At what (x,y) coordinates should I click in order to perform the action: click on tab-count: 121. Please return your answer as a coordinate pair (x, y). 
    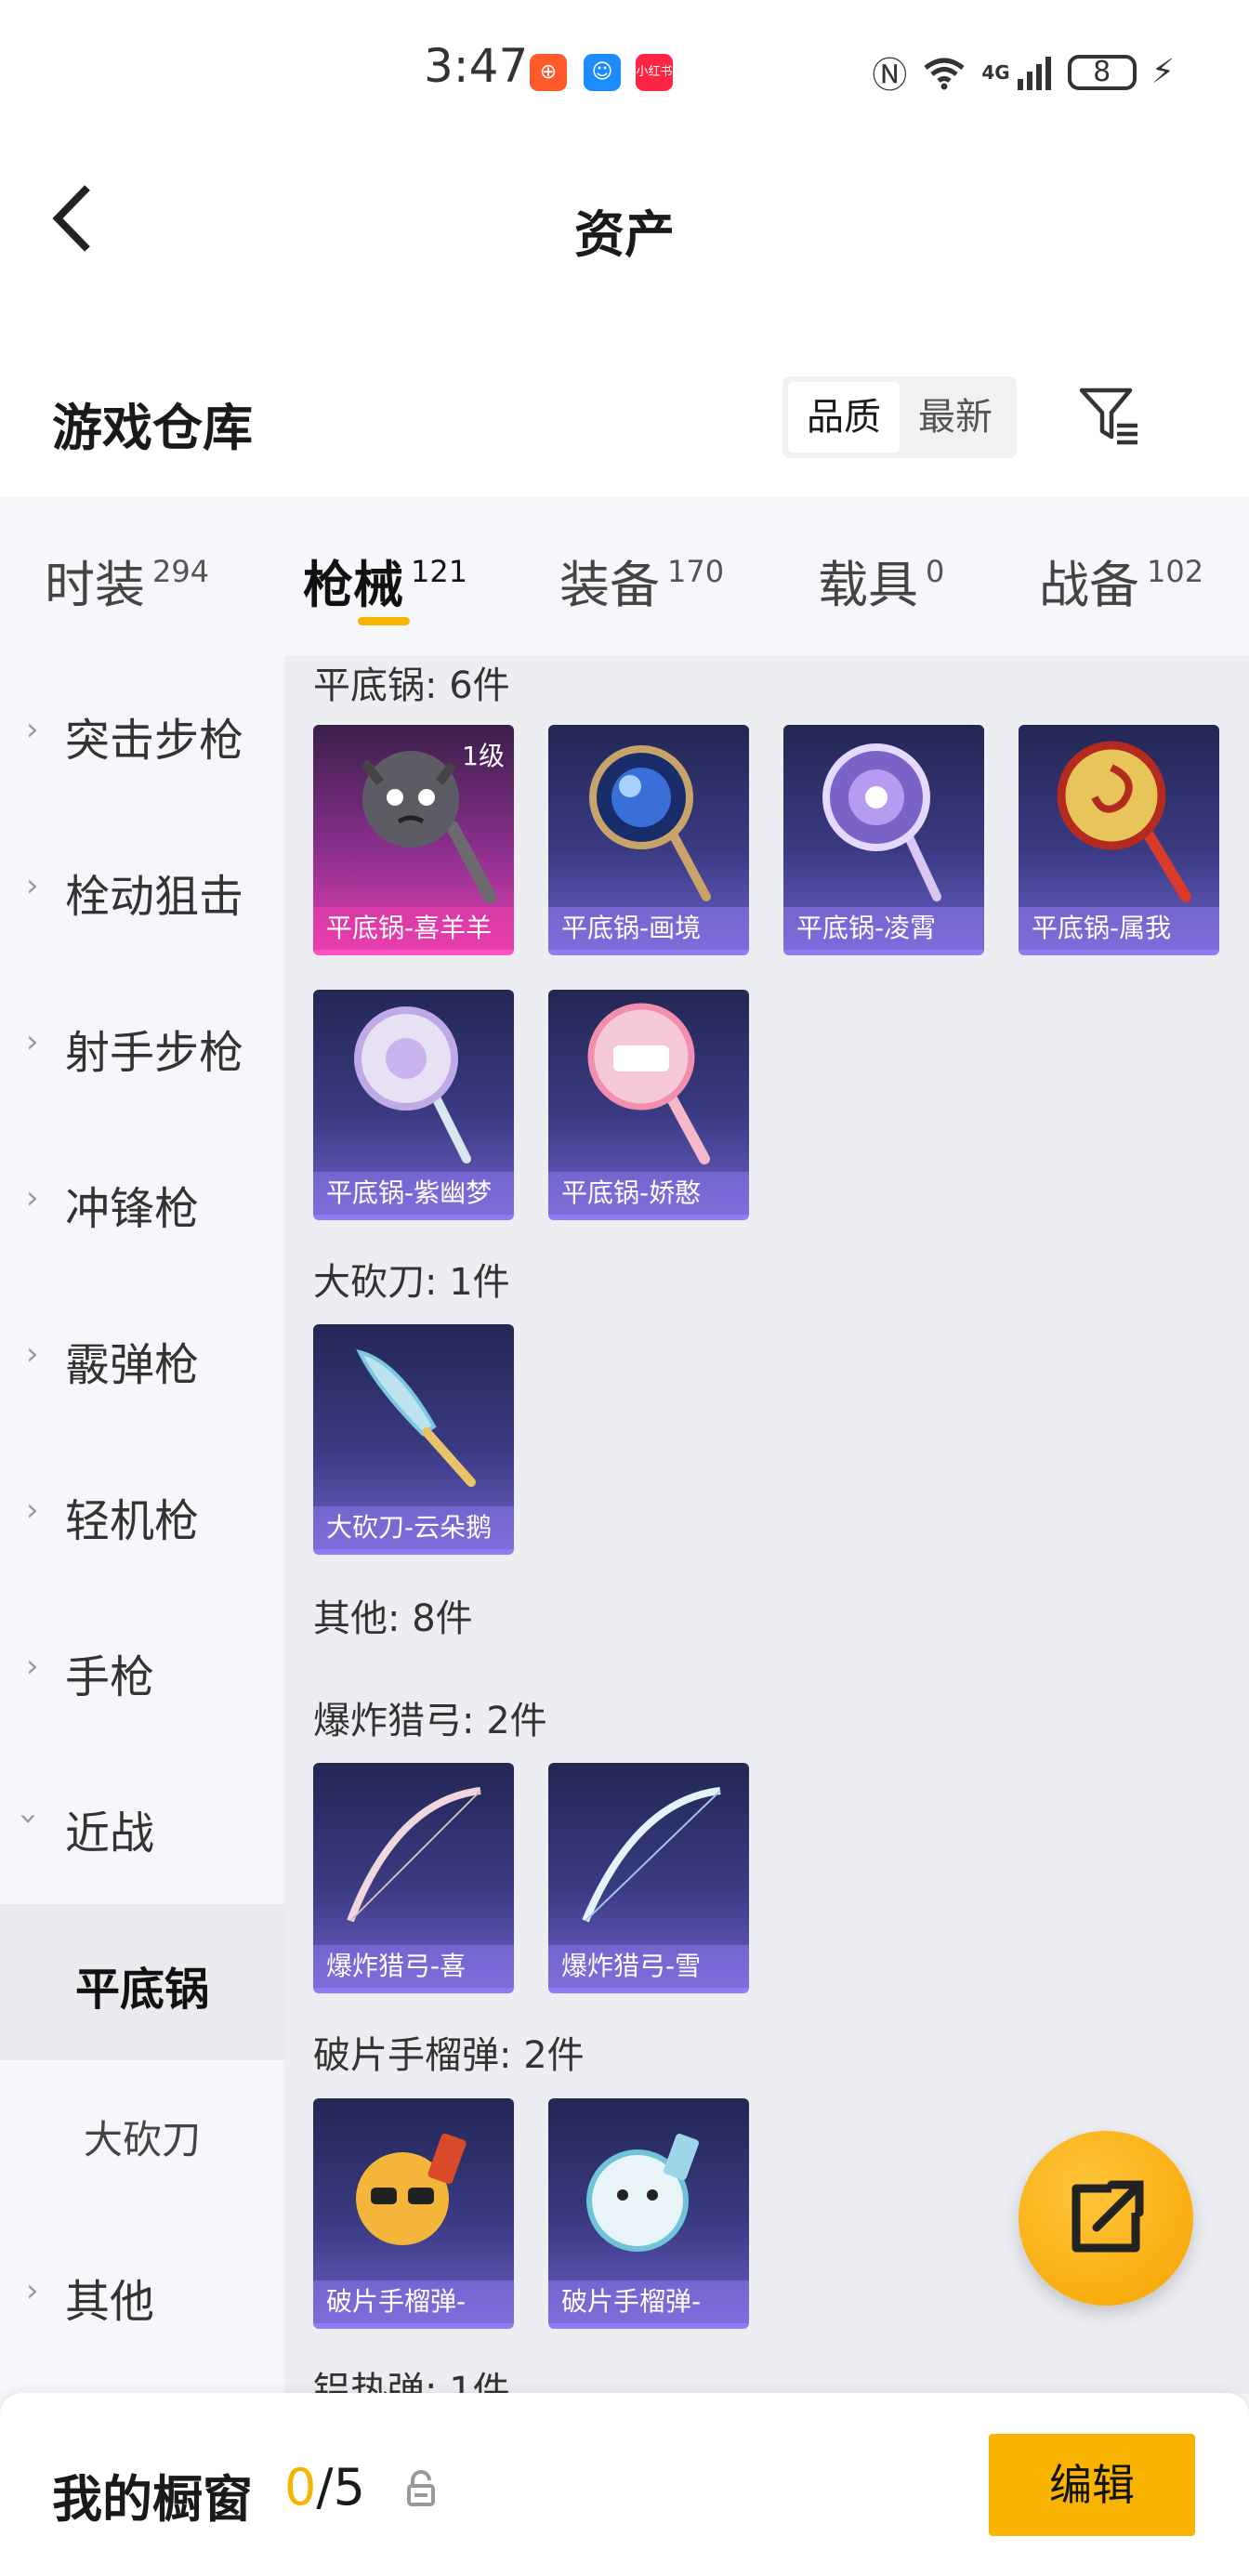
    Looking at the image, I should click on (439, 571).